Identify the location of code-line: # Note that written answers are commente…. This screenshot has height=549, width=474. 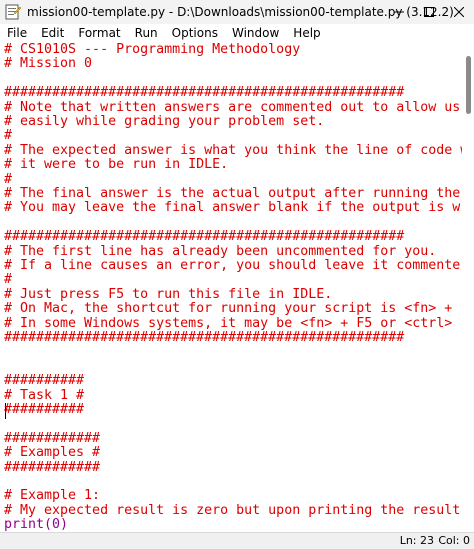
(232, 107).